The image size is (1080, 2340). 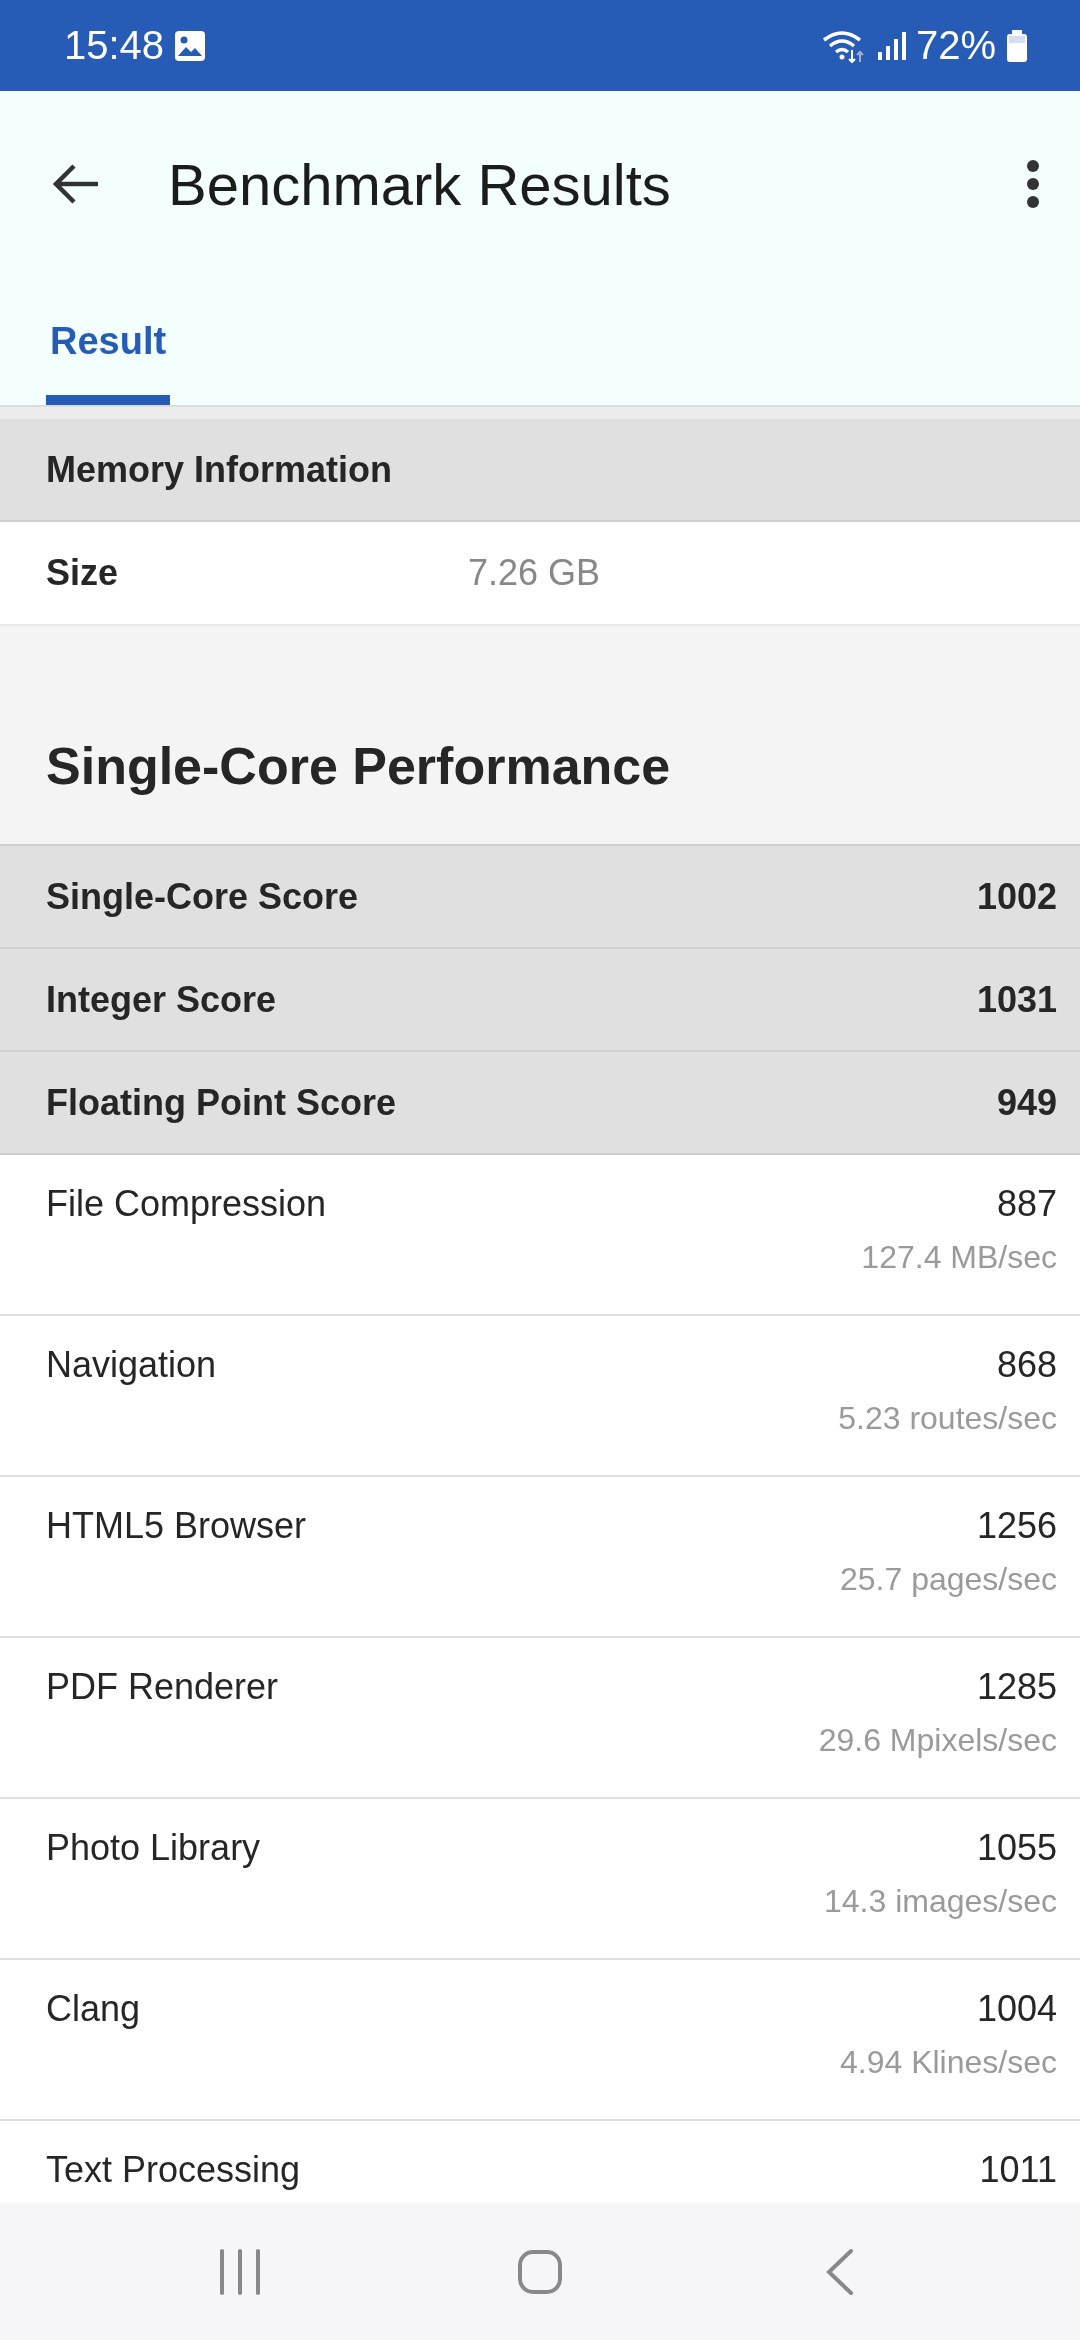 I want to click on score-label: Integer Score, so click(x=161, y=999).